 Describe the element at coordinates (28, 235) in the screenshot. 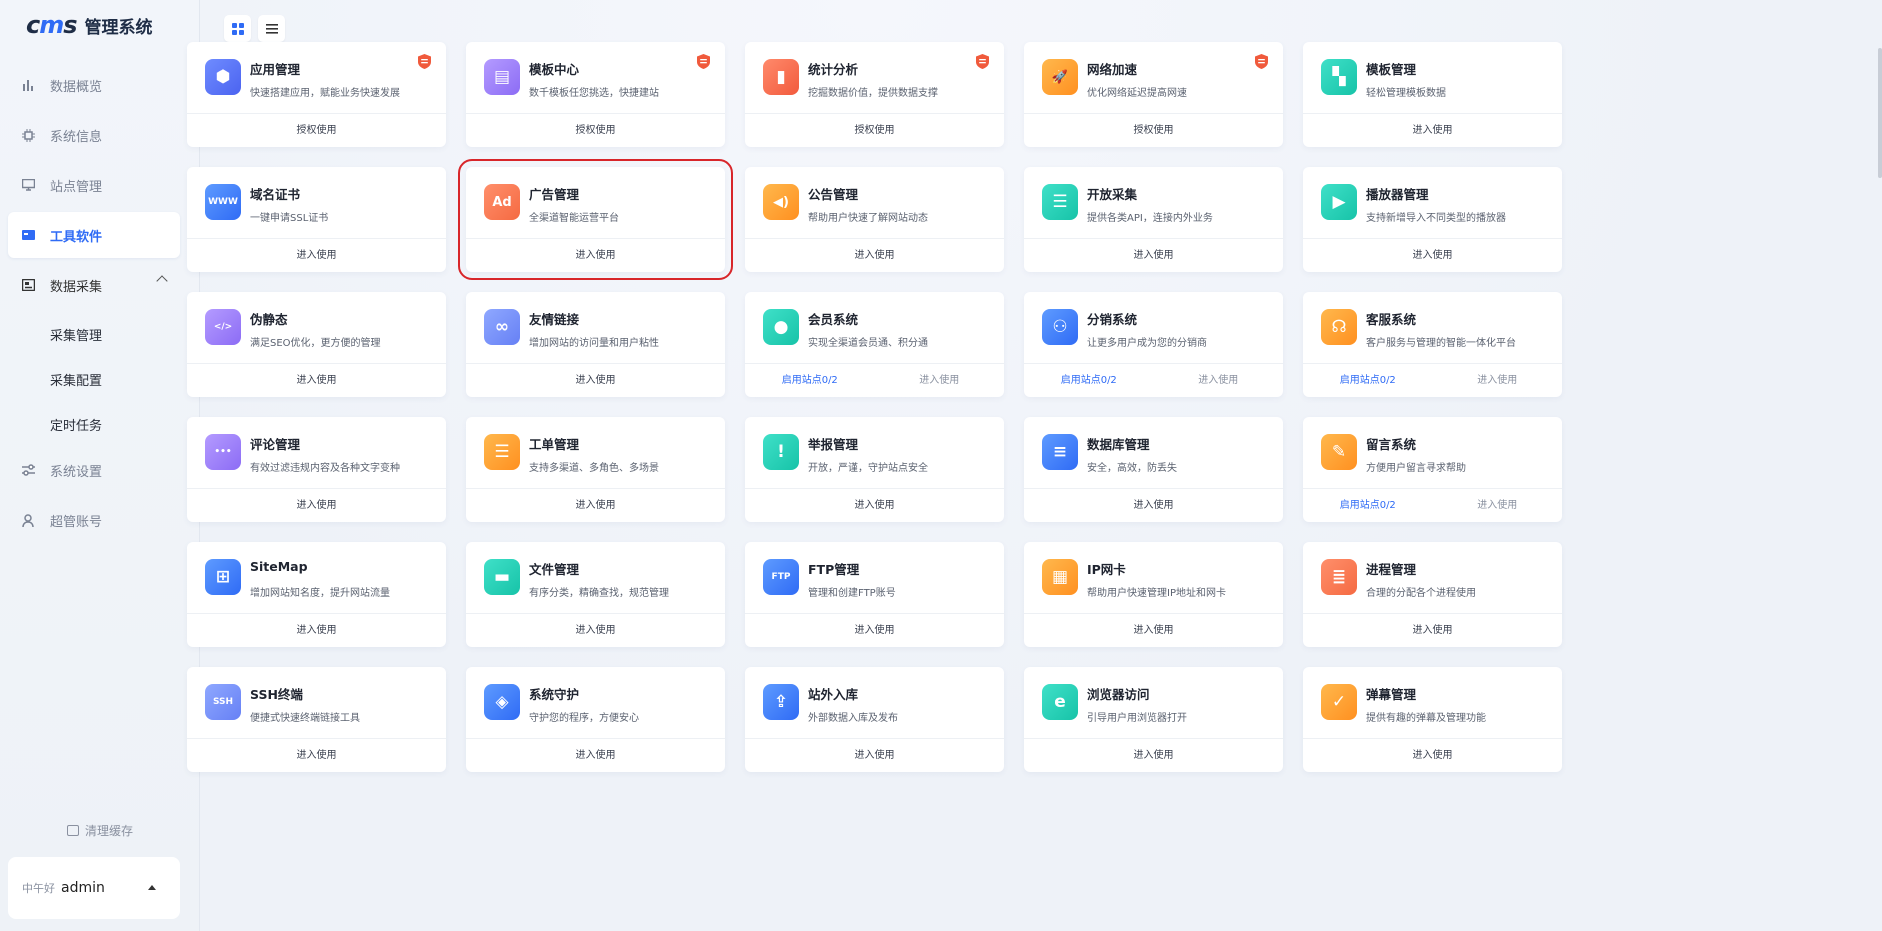

I see `toolbox-icon` at that location.